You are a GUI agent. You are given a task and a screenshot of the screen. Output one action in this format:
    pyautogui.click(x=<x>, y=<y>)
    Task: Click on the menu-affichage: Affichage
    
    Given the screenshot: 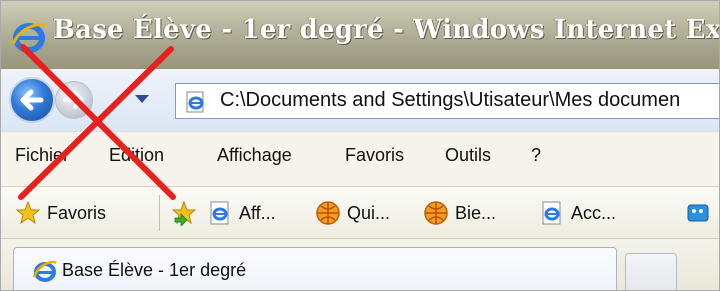 What is the action you would take?
    pyautogui.click(x=254, y=155)
    